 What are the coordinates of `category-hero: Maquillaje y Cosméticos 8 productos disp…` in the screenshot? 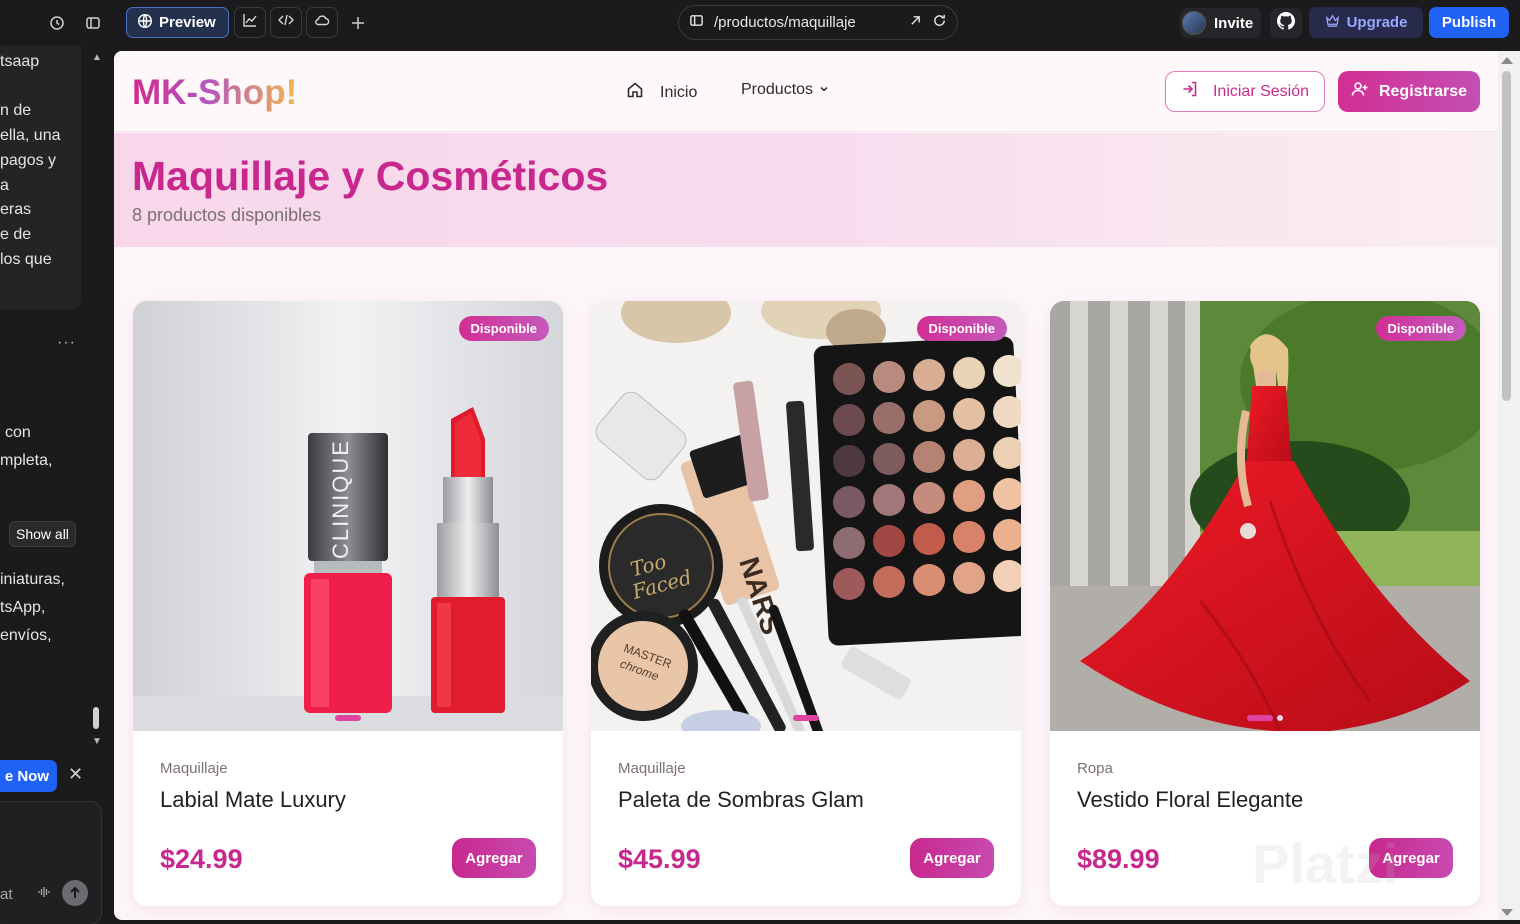 It's located at (806, 190).